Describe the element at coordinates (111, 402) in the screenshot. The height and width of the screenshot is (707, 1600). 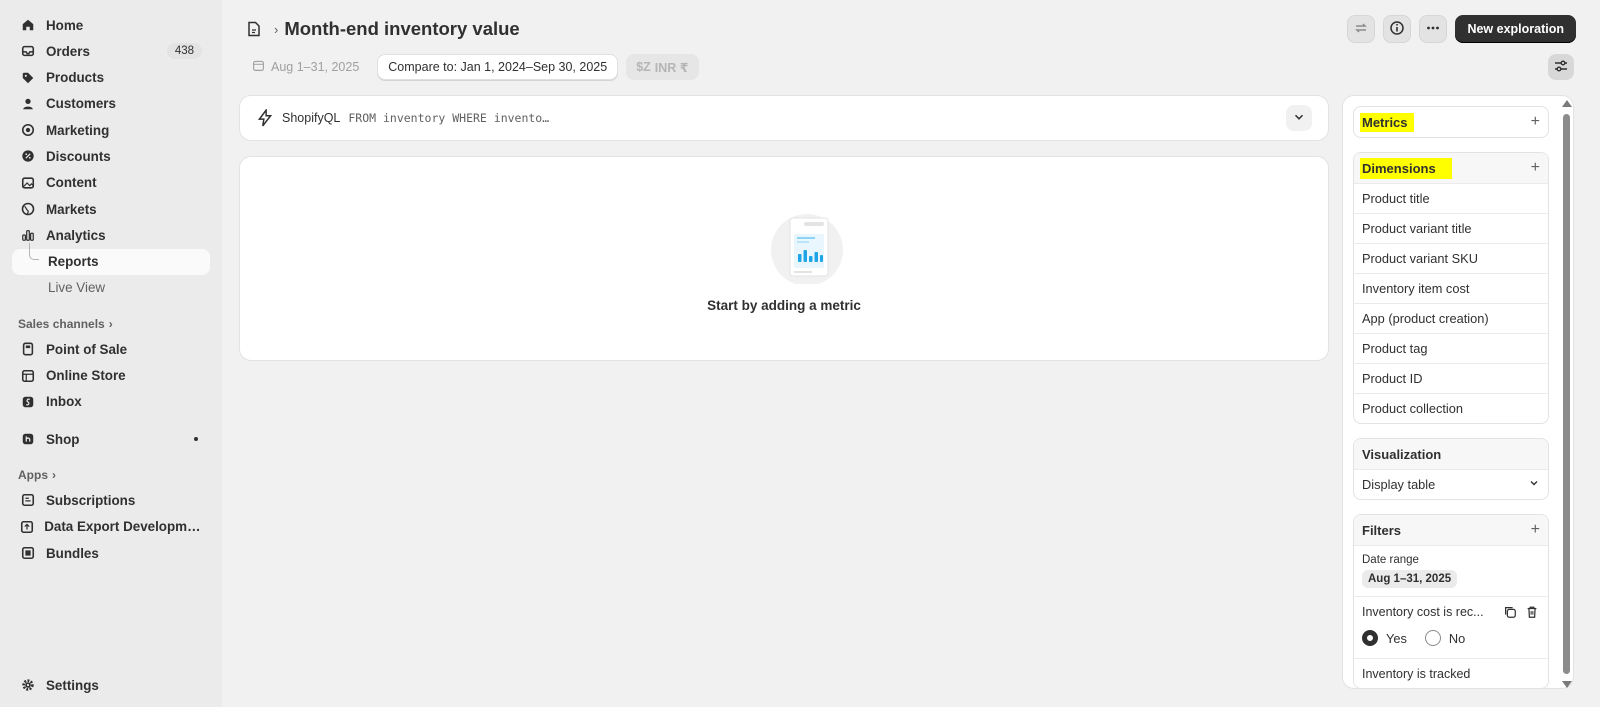
I see `nav-item-inbox: Inbox` at that location.